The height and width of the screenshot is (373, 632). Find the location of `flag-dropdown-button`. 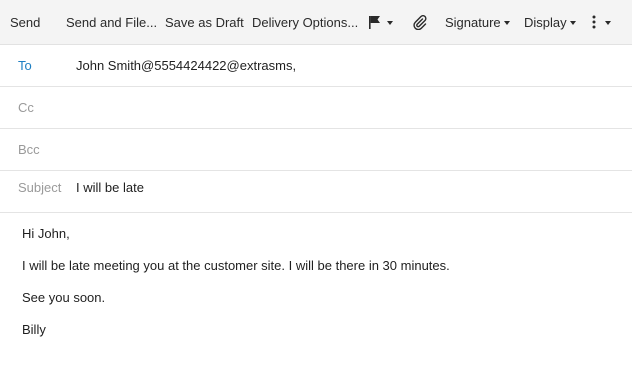

flag-dropdown-button is located at coordinates (380, 22).